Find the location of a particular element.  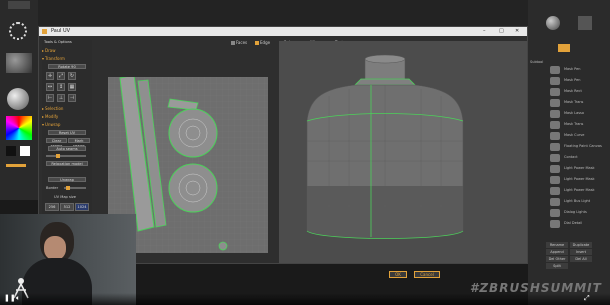

rotate-90-button: Rotate 90 is located at coordinates (67, 66).